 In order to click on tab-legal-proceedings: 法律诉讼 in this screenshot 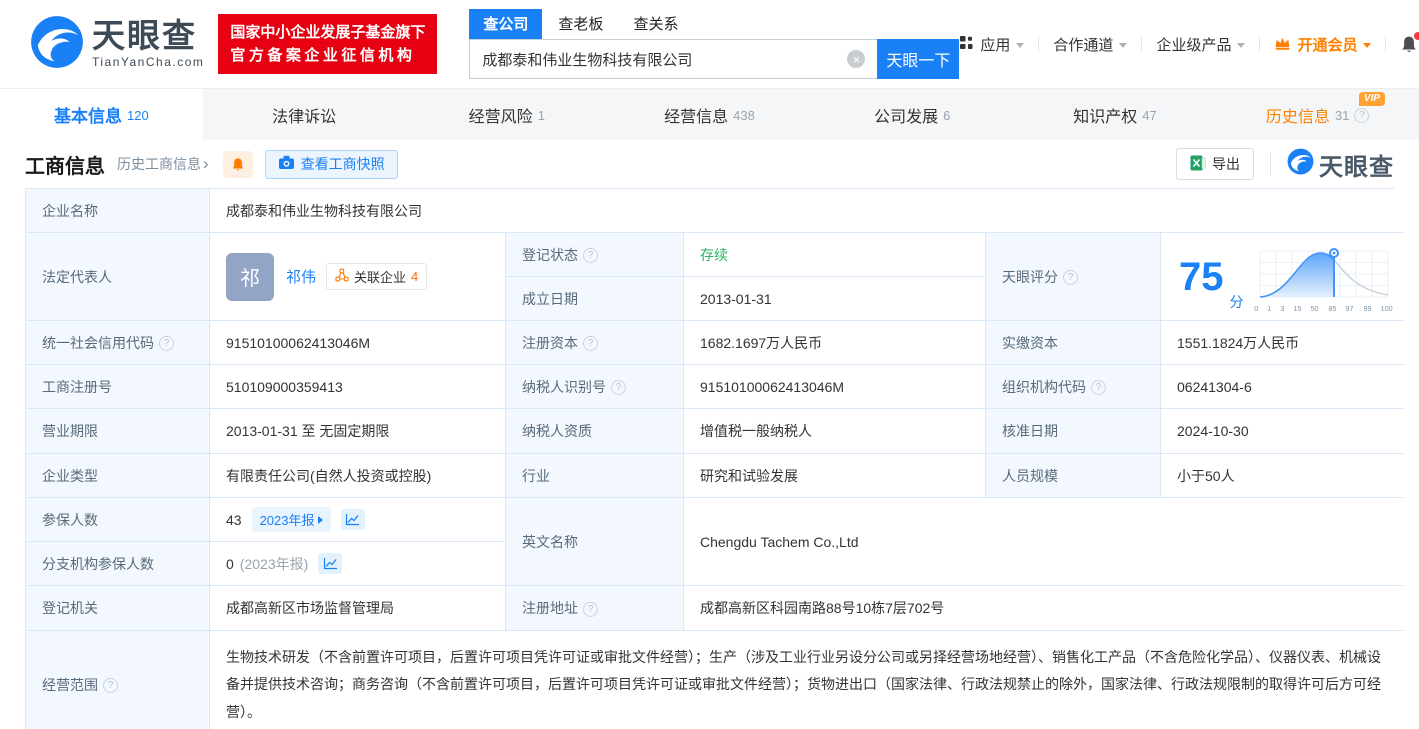, I will do `click(304, 114)`.